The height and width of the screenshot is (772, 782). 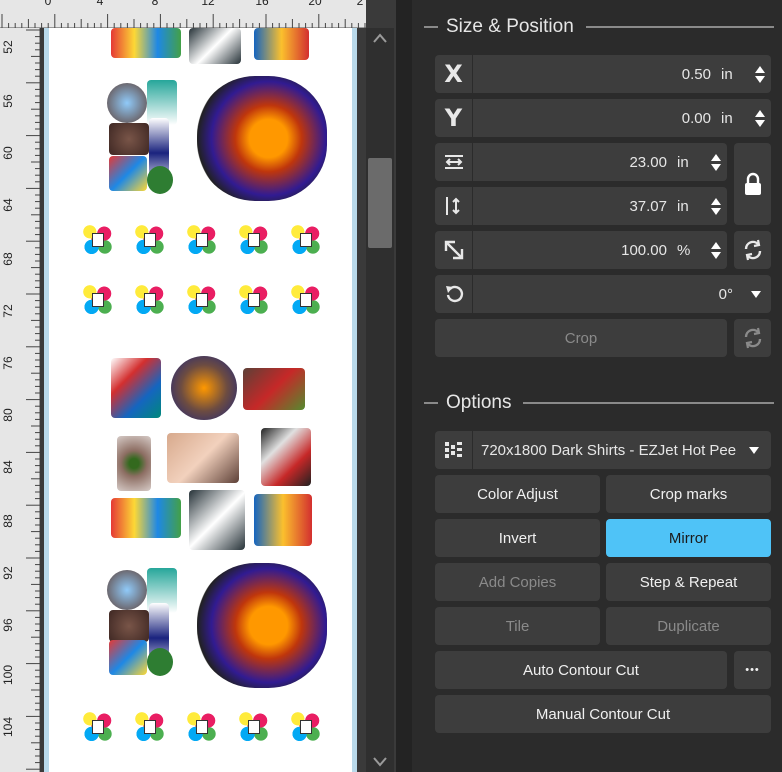 I want to click on manual-contour-cut-button: Manual Contour Cut, so click(x=603, y=714).